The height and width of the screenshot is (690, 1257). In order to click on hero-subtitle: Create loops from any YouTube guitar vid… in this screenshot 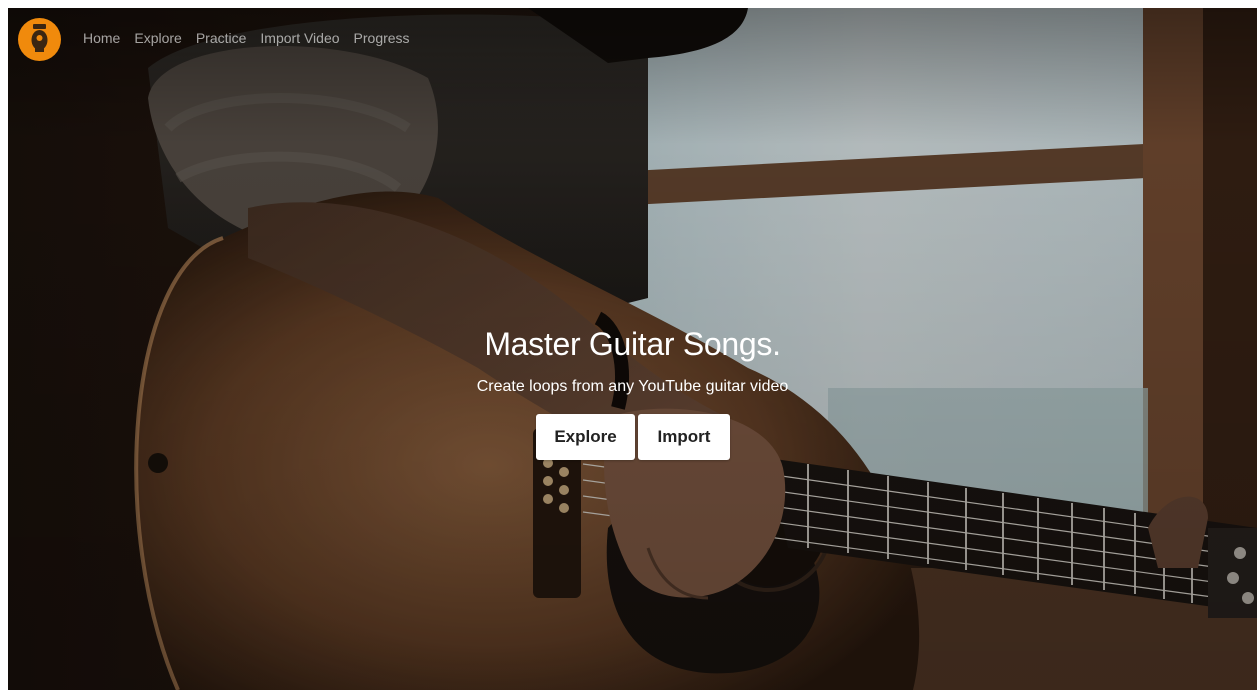, I will do `click(632, 386)`.